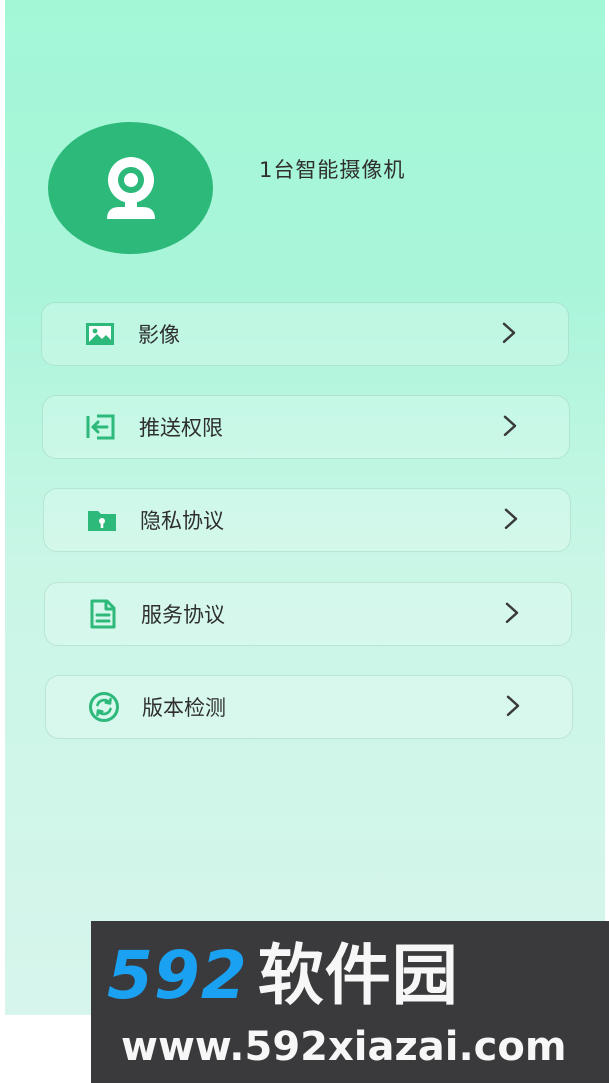 The height and width of the screenshot is (1083, 609). I want to click on menu-item-service-agreement: 服务协议, so click(308, 614).